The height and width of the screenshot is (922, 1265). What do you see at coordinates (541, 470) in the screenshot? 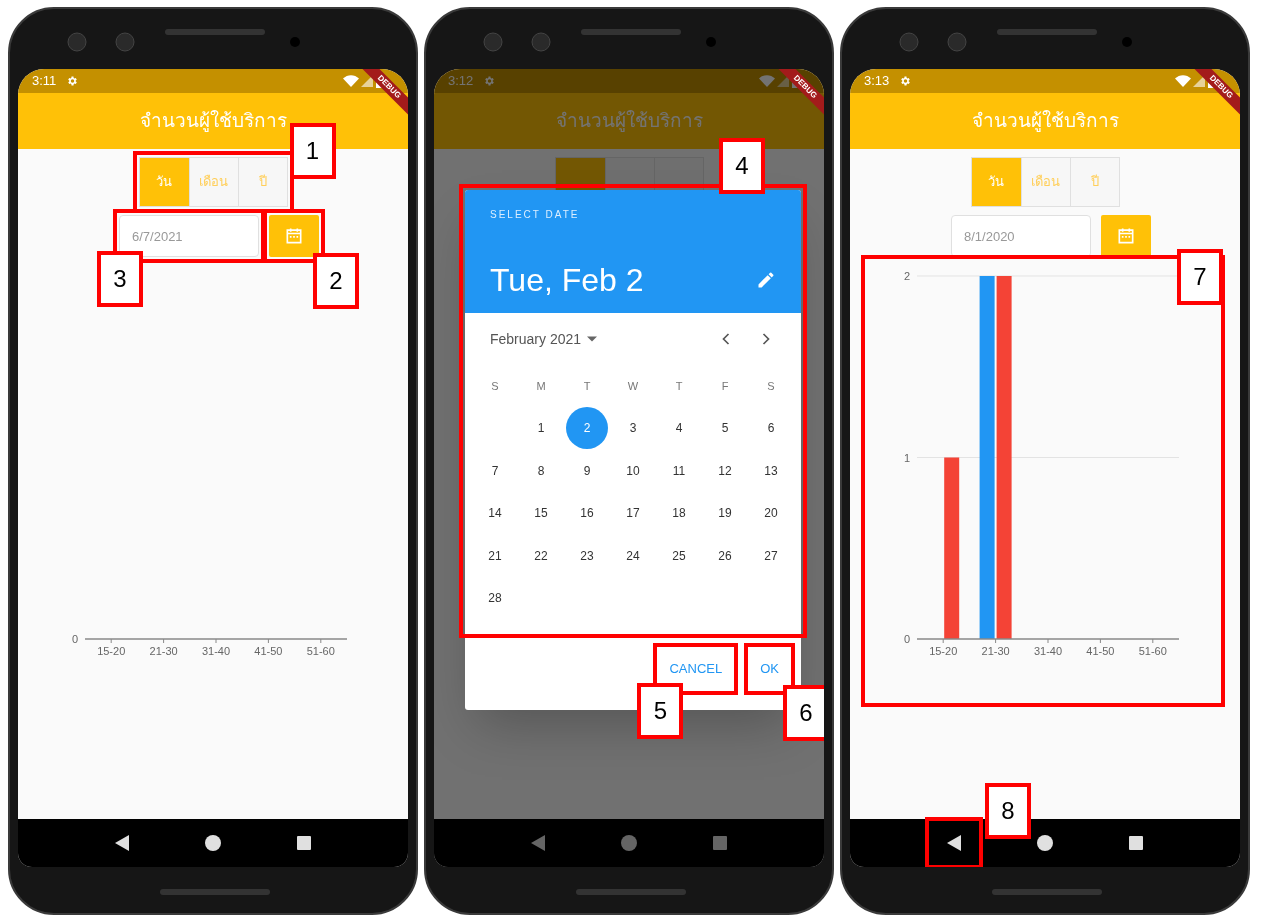
I see `day-cell: 8` at bounding box center [541, 470].